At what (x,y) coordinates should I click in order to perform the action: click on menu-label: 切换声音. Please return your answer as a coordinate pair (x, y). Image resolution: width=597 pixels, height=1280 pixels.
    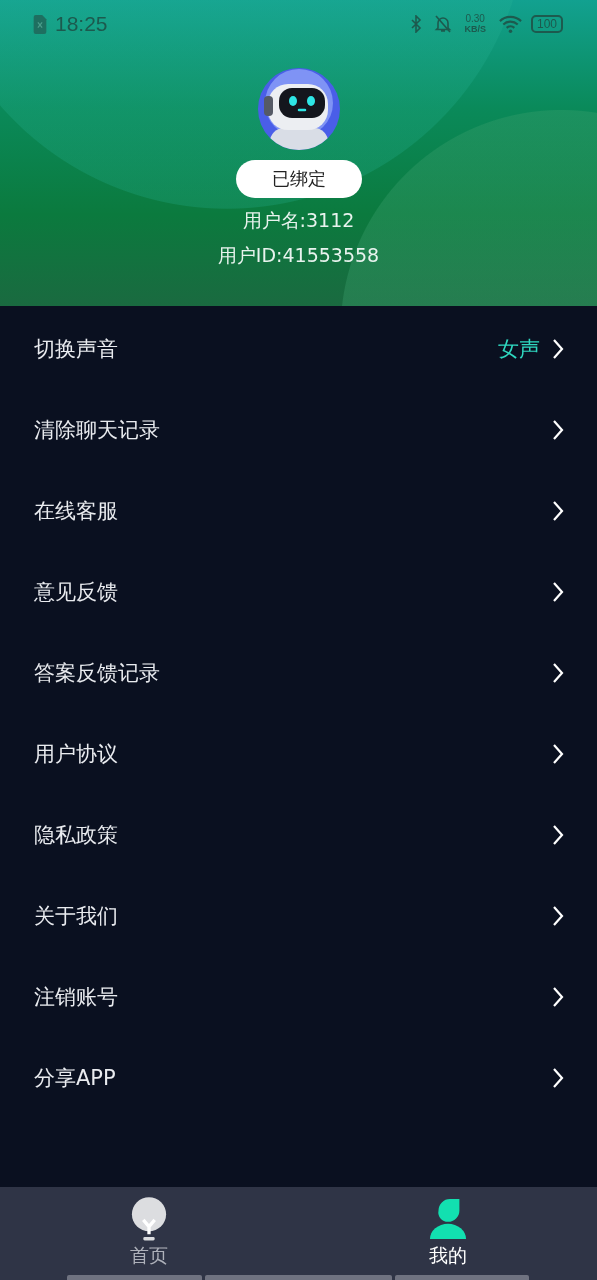
    Looking at the image, I should click on (76, 349).